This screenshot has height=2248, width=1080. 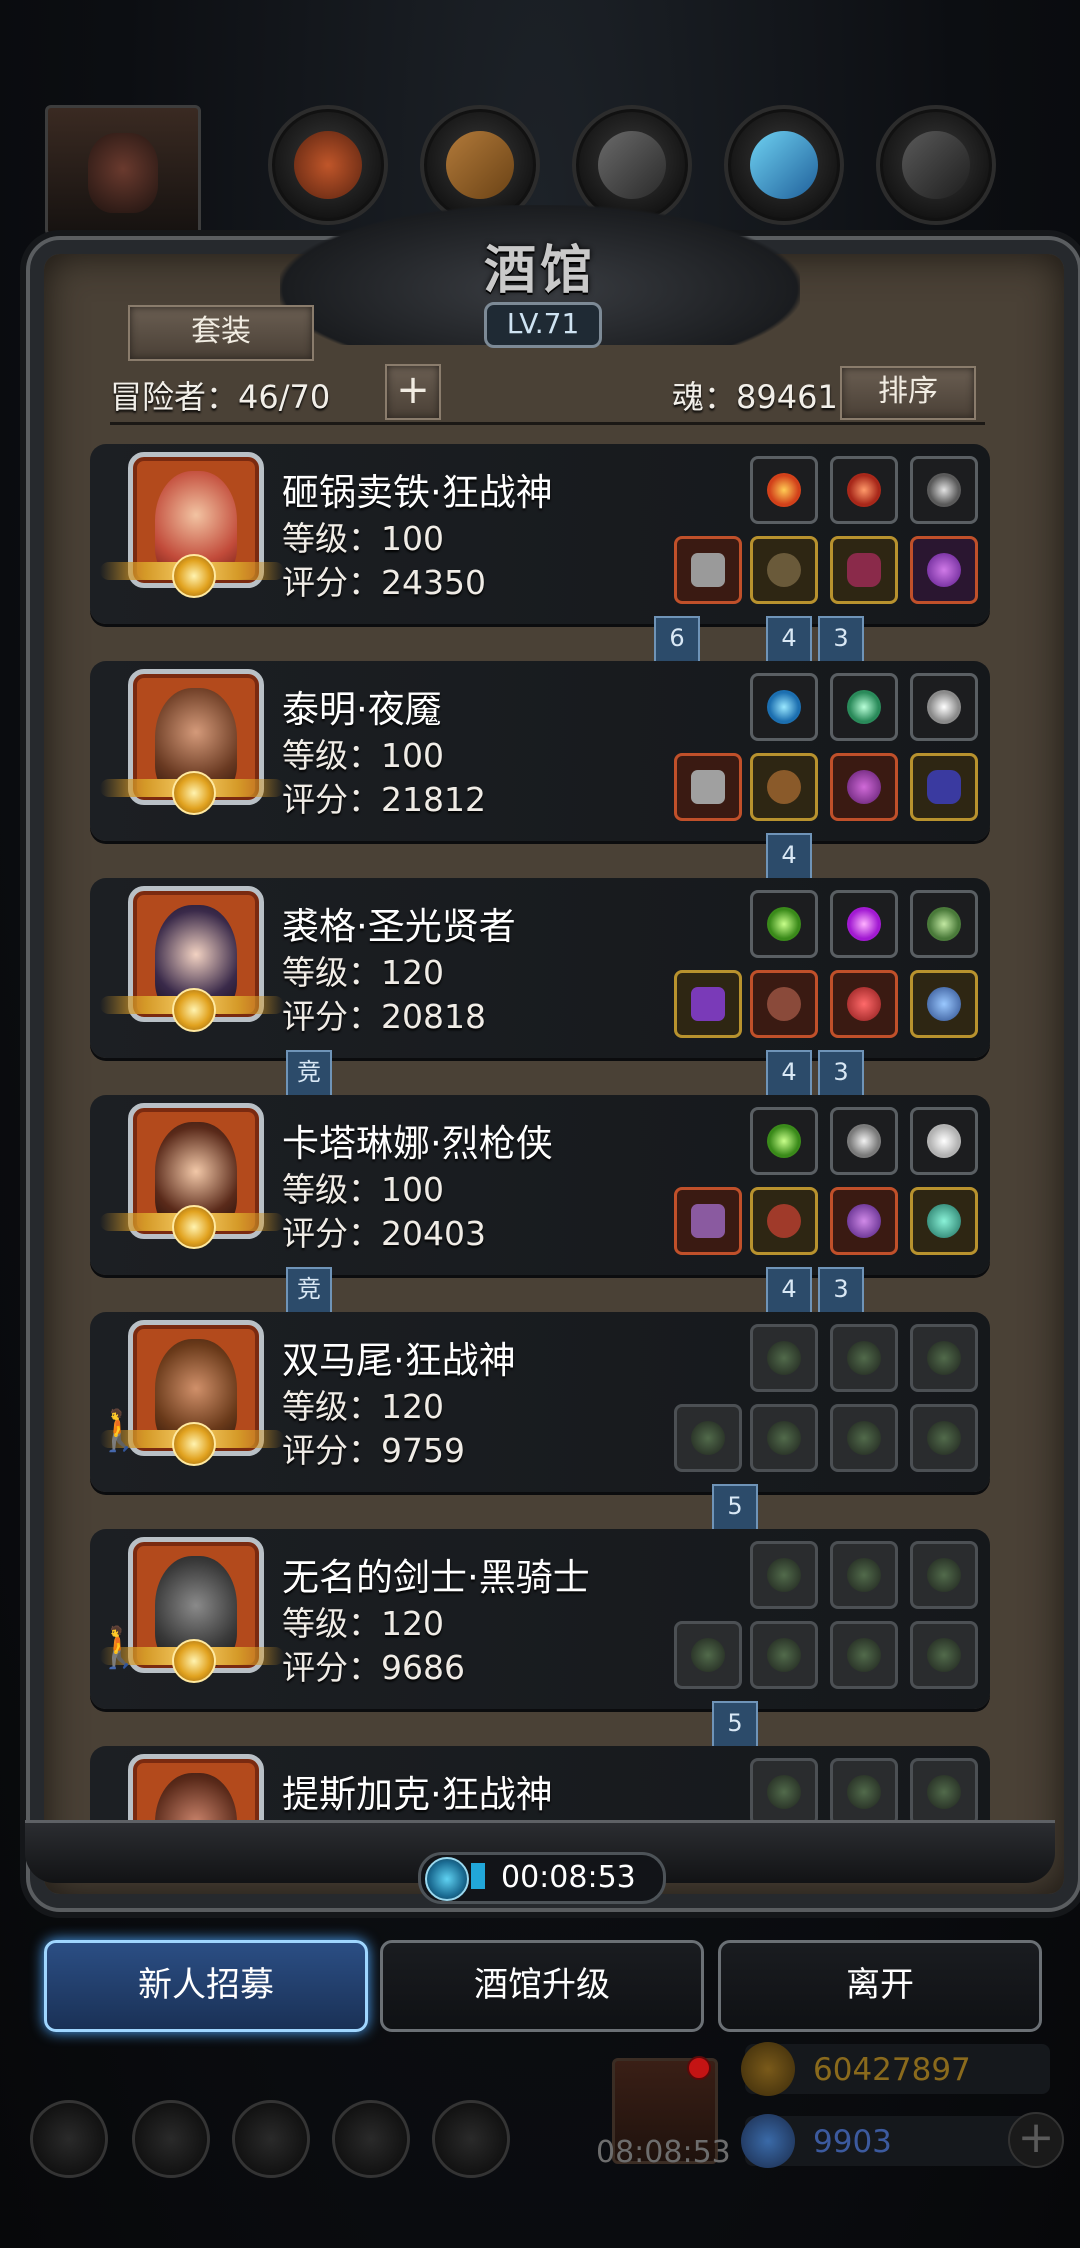 What do you see at coordinates (768, 2141) in the screenshot?
I see `diamond-icon` at bounding box center [768, 2141].